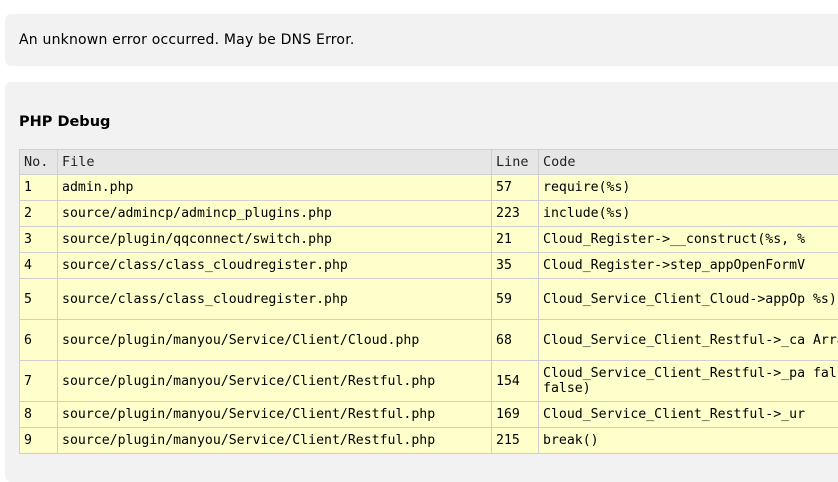  I want to click on column-header-no: No., so click(39, 162).